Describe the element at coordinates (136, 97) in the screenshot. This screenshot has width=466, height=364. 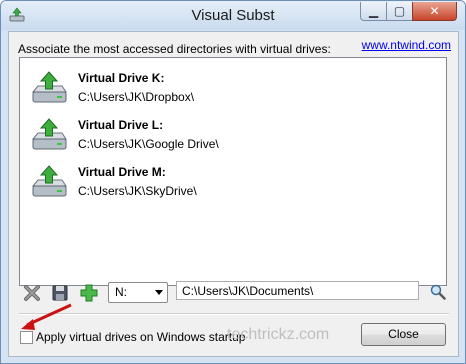
I see `drive-path: C:\Users\JK\Dropbox\` at that location.